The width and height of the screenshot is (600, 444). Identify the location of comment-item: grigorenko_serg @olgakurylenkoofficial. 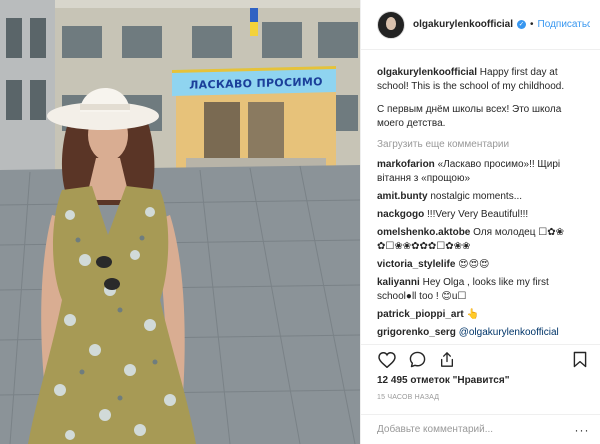
(483, 333).